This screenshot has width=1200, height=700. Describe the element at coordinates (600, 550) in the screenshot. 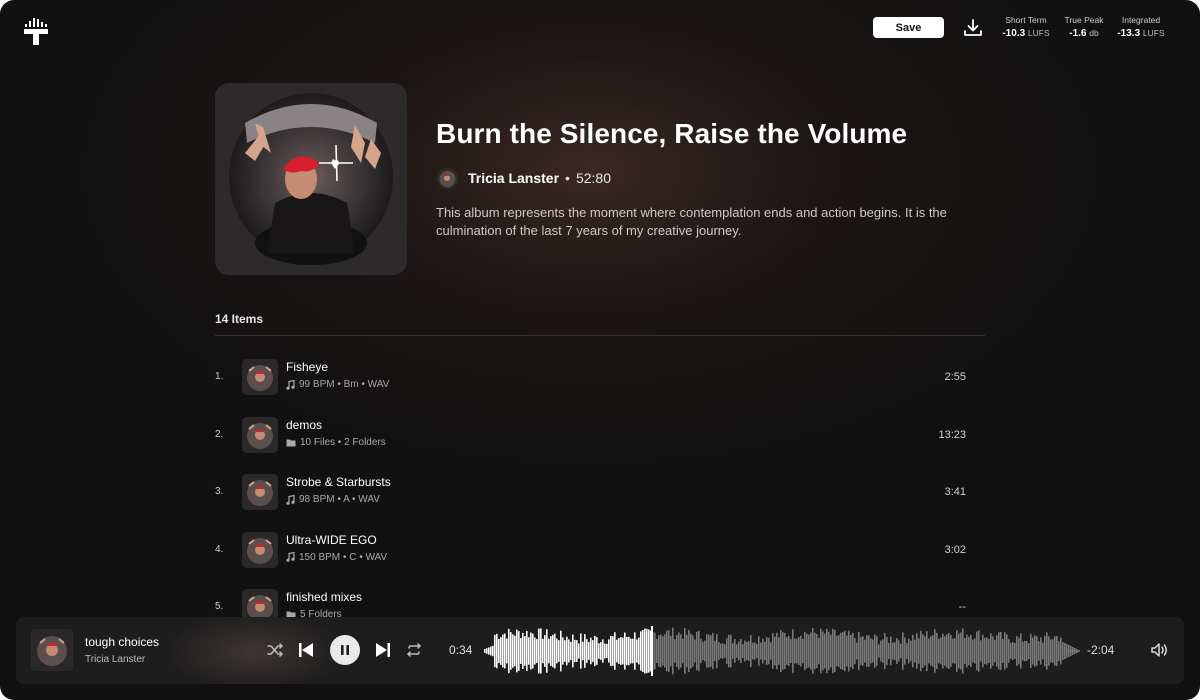

I see `track-row: 4. Ultra-WIDE EGO 150 BPM • C • WAV 3:02` at that location.